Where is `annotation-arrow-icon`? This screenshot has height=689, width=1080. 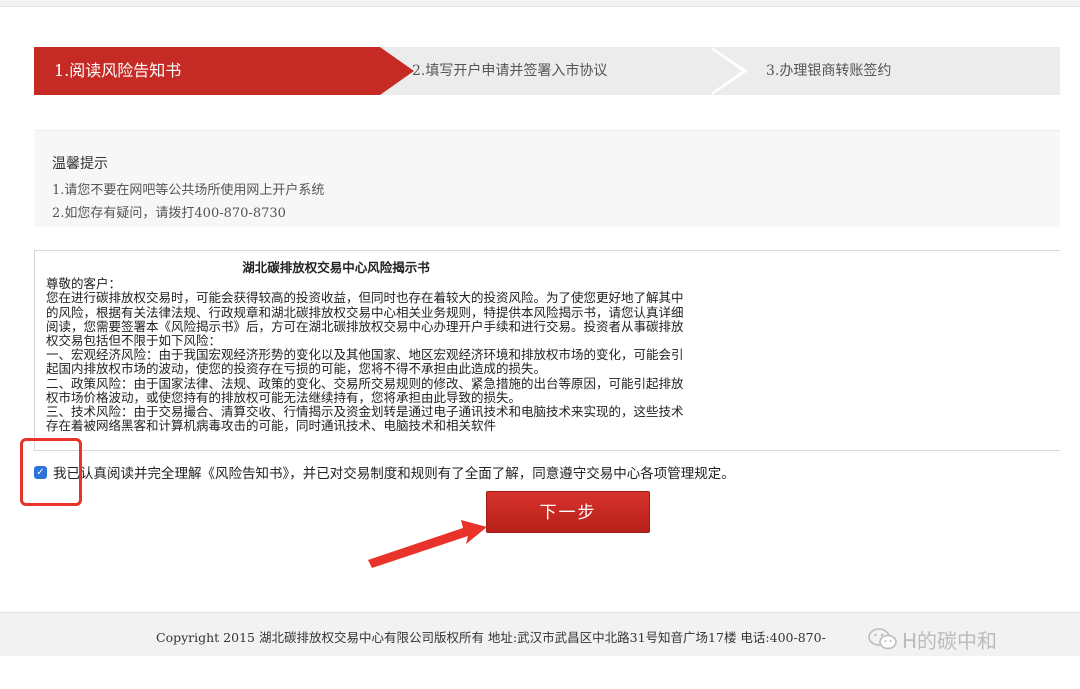
annotation-arrow-icon is located at coordinates (427, 544).